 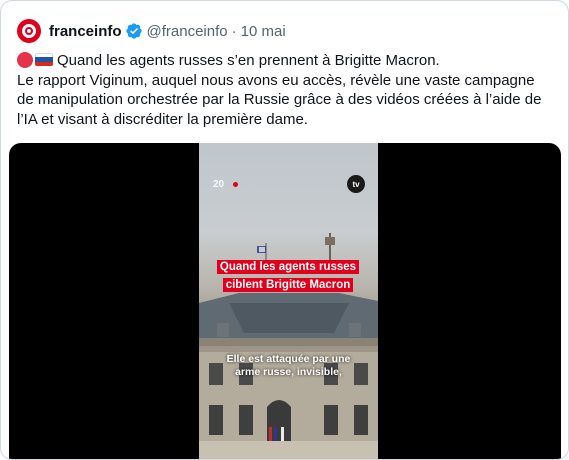 I want to click on video-timer: 20, so click(x=219, y=184).